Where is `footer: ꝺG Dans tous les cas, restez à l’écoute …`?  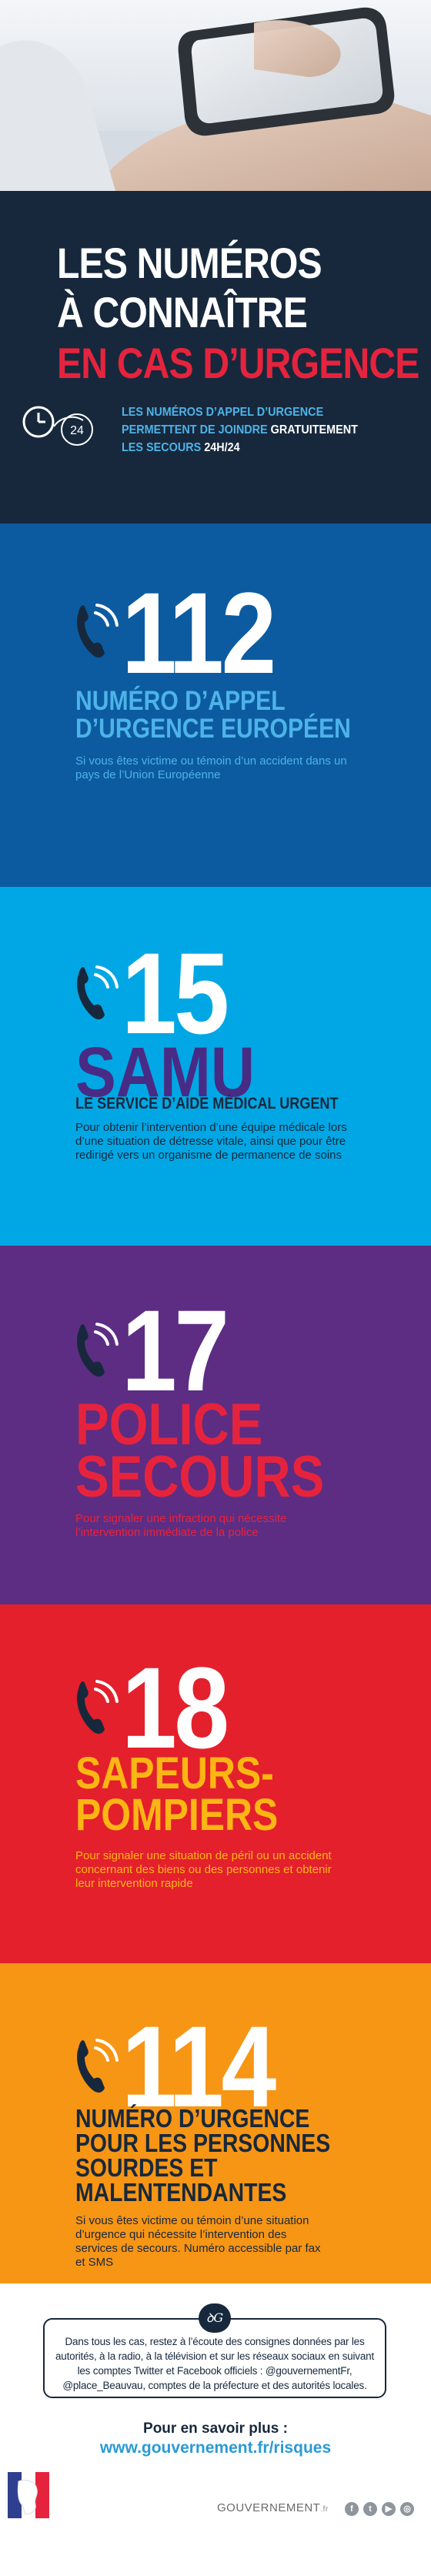 footer: ꝺG Dans tous les cas, restez à l’écoute … is located at coordinates (215, 2429).